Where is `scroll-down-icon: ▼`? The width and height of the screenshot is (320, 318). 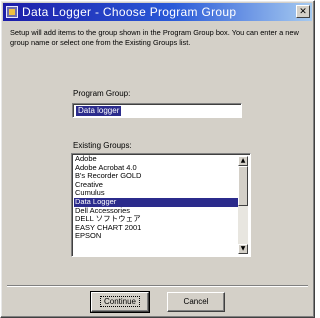 scroll-down-icon: ▼ is located at coordinates (243, 249).